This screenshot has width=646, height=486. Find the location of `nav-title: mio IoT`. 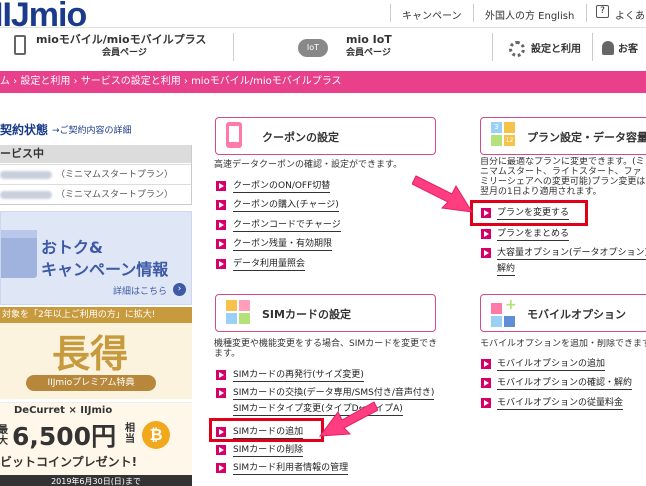

nav-title: mio IoT is located at coordinates (369, 39).